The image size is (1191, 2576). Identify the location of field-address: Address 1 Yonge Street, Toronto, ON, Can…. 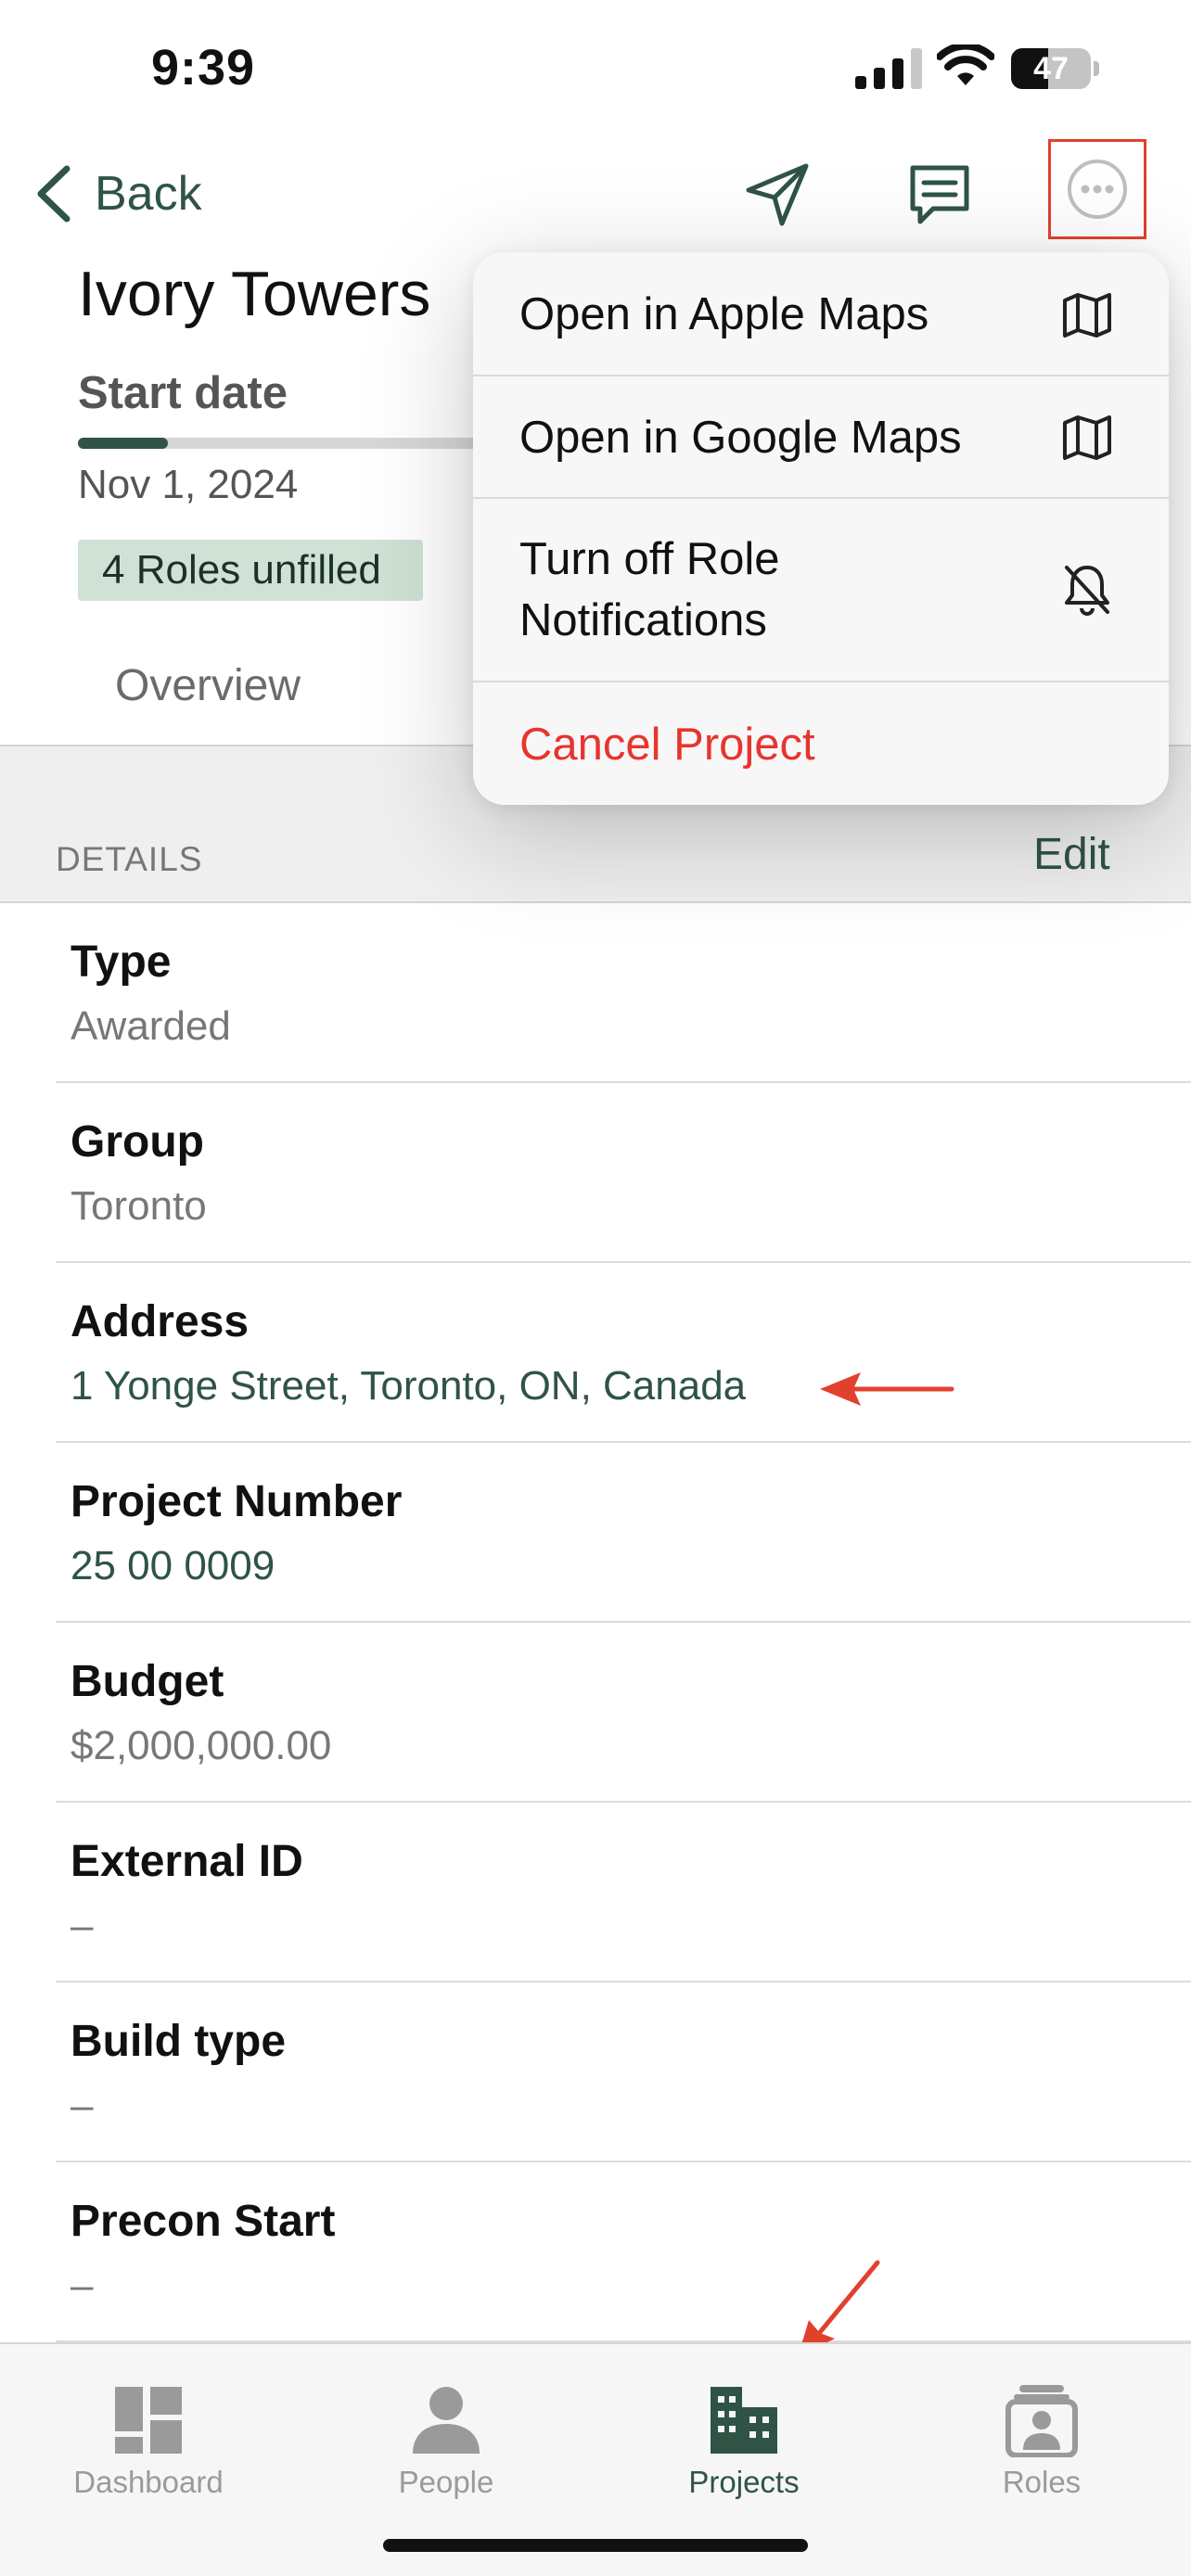
(623, 1353).